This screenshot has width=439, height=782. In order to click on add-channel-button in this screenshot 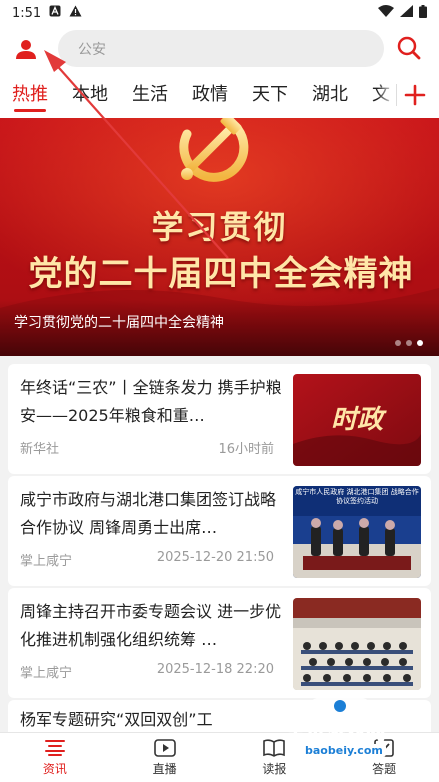, I will do `click(415, 95)`.